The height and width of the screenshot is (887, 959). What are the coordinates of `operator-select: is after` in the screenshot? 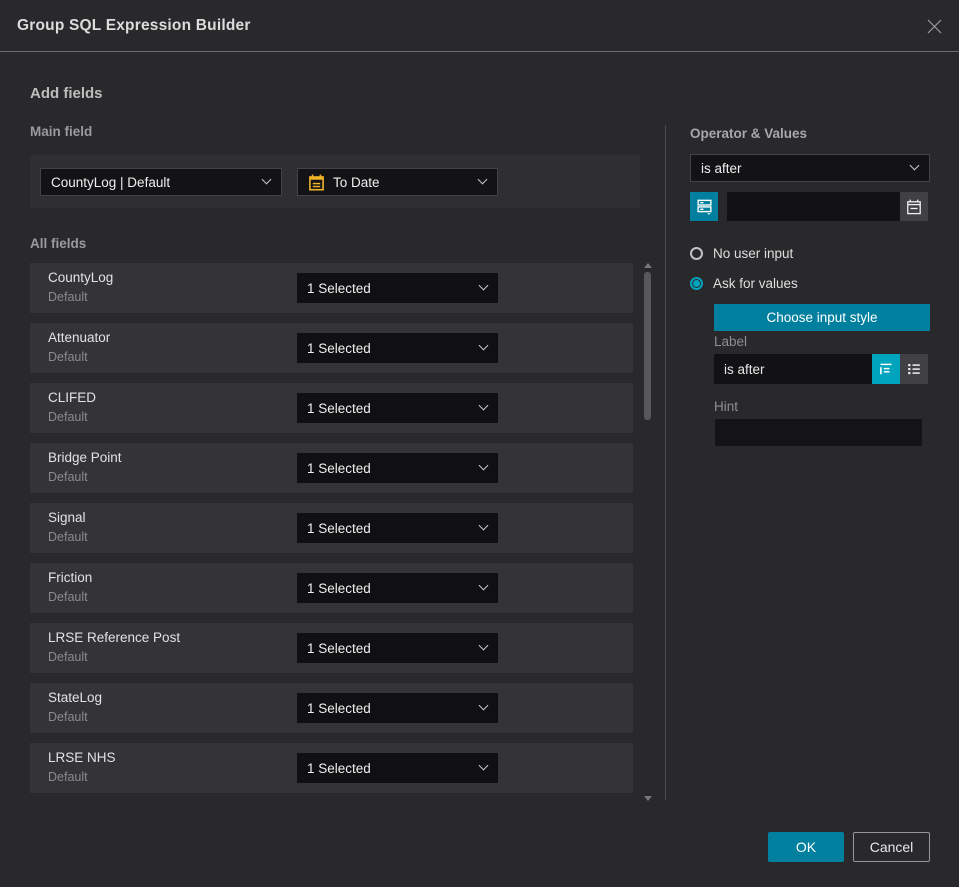 It's located at (810, 168).